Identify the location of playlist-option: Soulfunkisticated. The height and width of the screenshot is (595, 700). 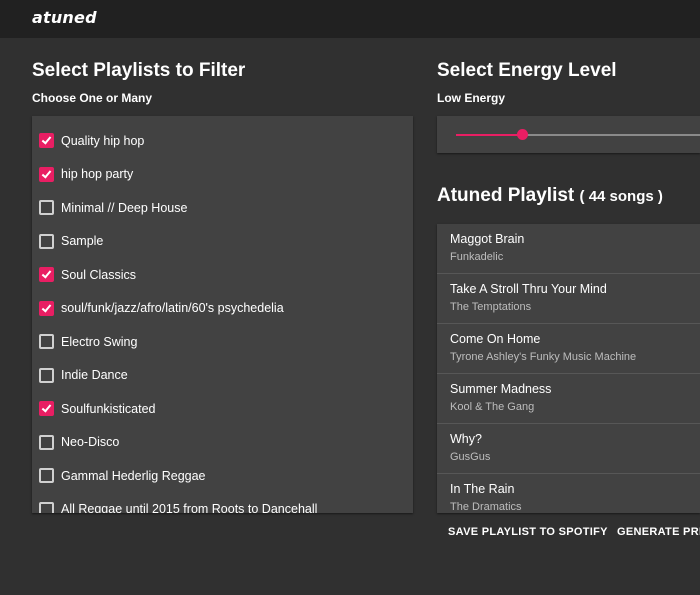
(222, 408).